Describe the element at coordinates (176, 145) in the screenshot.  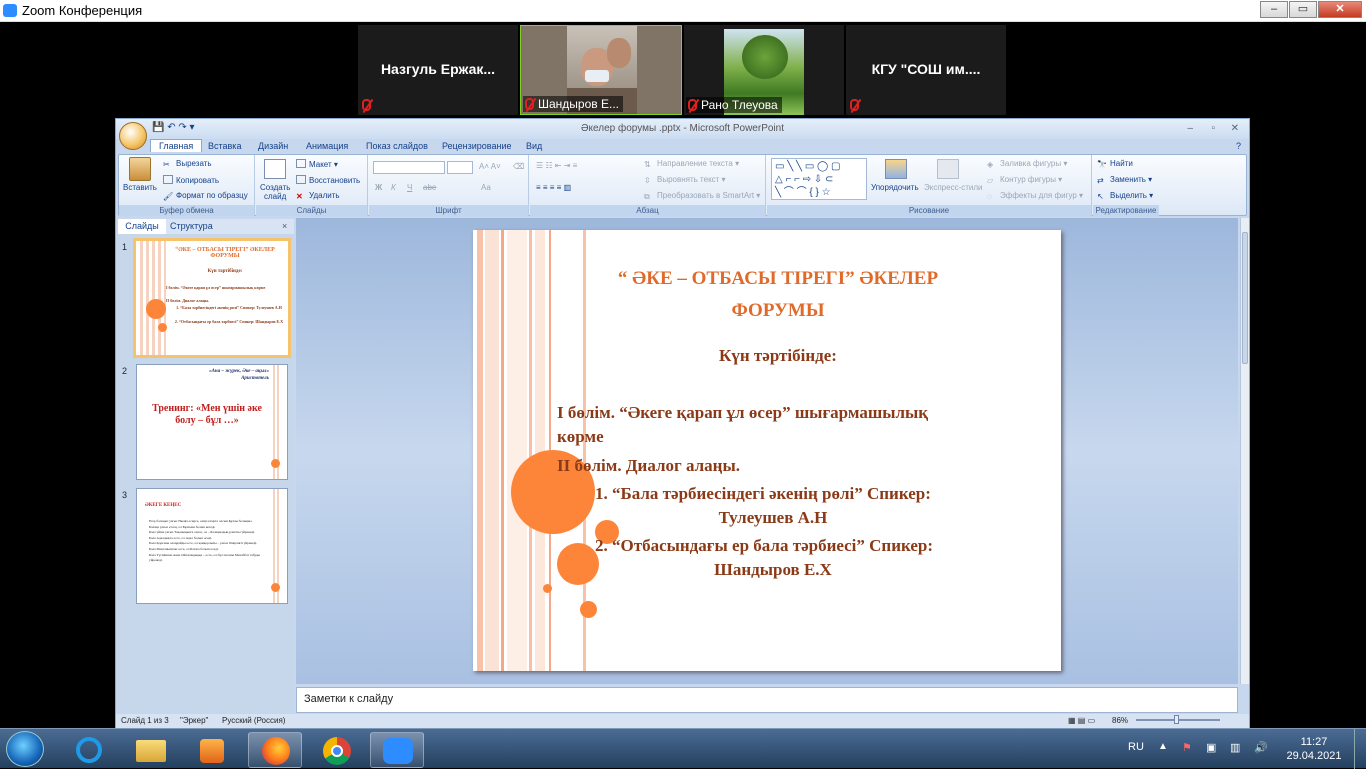
I see `tab-home: Главная` at that location.